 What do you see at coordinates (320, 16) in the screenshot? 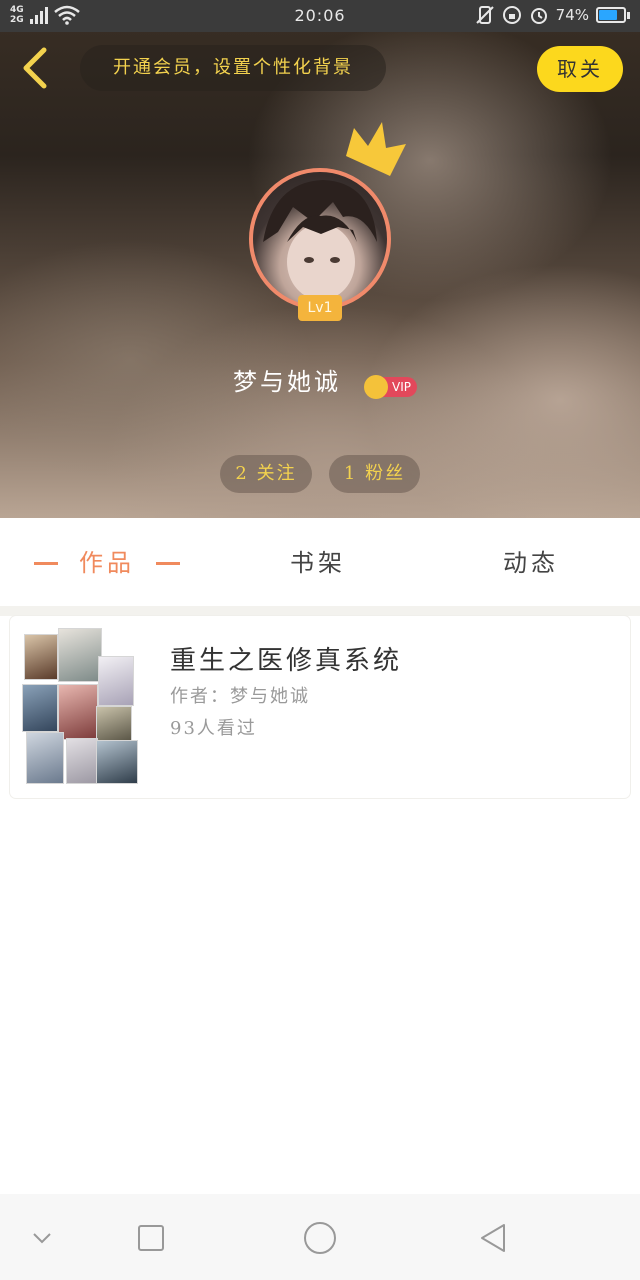
I see `status-bar: 4G 2G 20:06 74%` at bounding box center [320, 16].